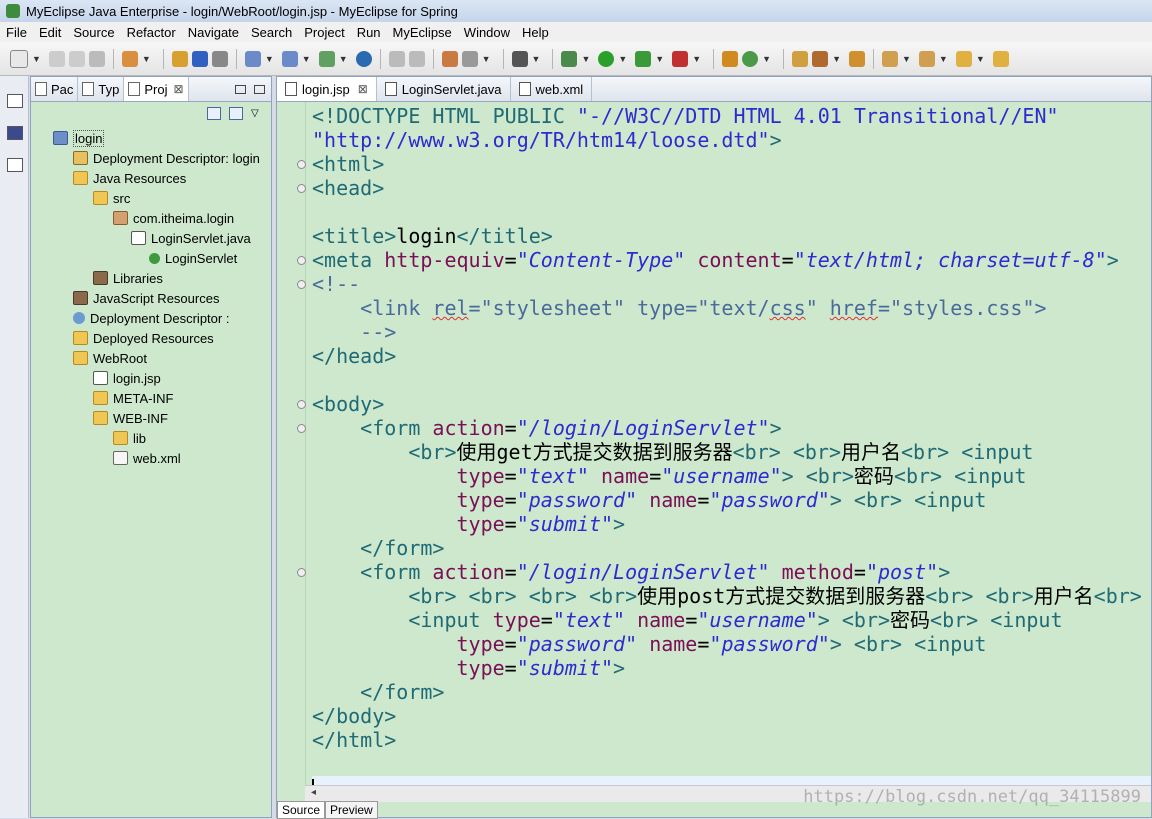 The width and height of the screenshot is (1152, 819). Describe the element at coordinates (1000, 58) in the screenshot. I see `forward-icon` at that location.